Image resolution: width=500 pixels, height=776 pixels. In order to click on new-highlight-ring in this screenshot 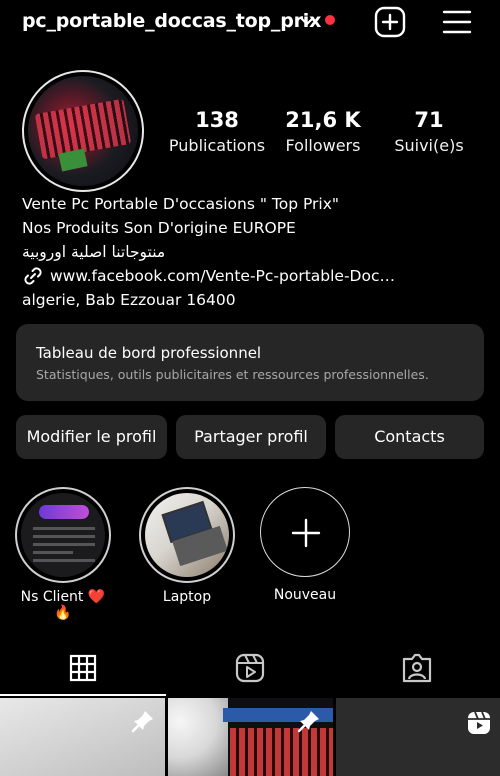, I will do `click(305, 532)`.